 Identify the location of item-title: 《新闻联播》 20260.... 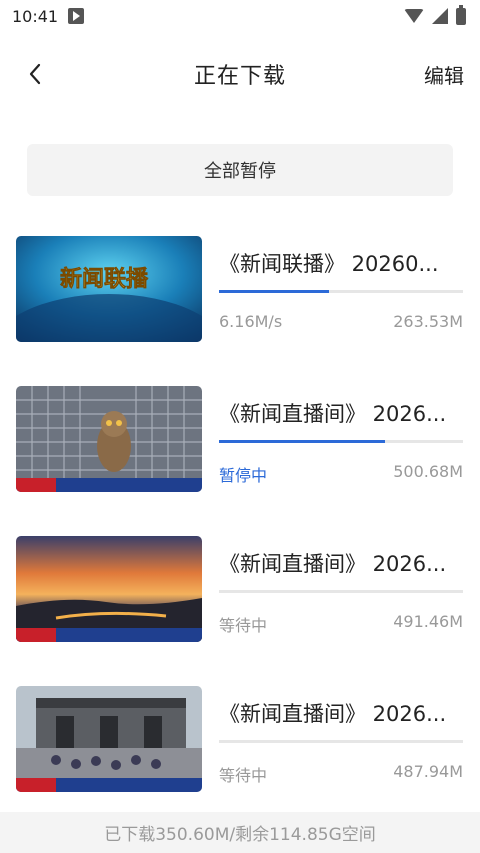
(329, 264).